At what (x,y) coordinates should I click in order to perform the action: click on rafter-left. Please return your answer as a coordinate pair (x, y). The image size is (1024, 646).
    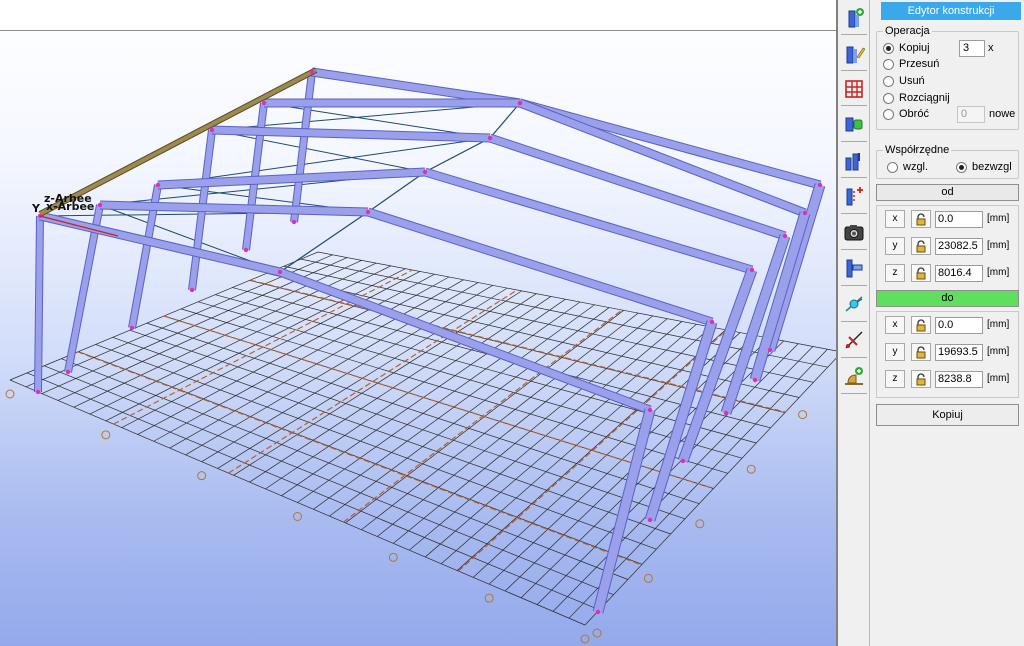
    Looking at the image, I should click on (234, 208).